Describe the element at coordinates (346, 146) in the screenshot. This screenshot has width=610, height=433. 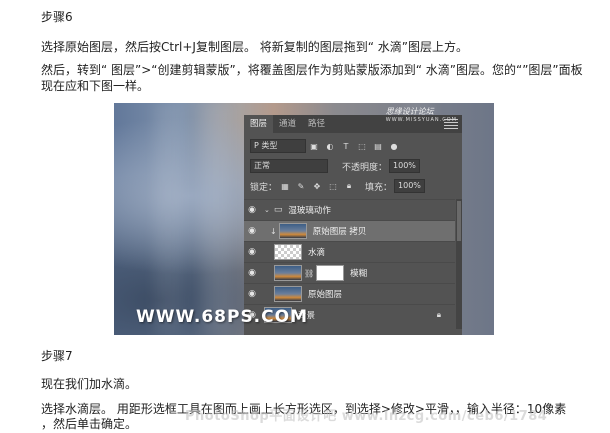
I see `type-filter-icon: T` at that location.